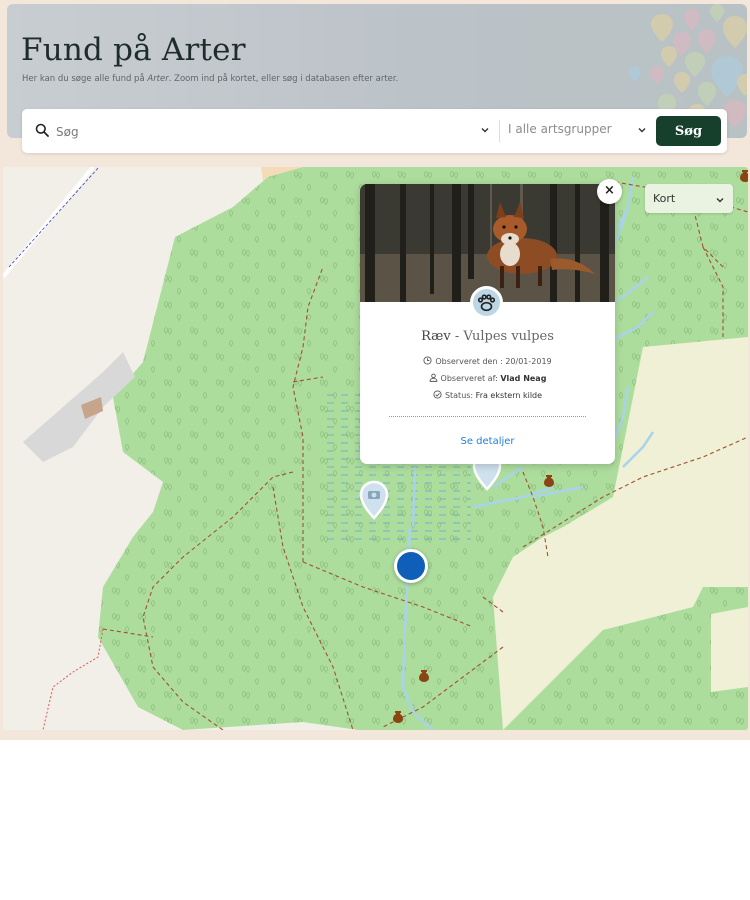  I want to click on search-button: Søg, so click(688, 131).